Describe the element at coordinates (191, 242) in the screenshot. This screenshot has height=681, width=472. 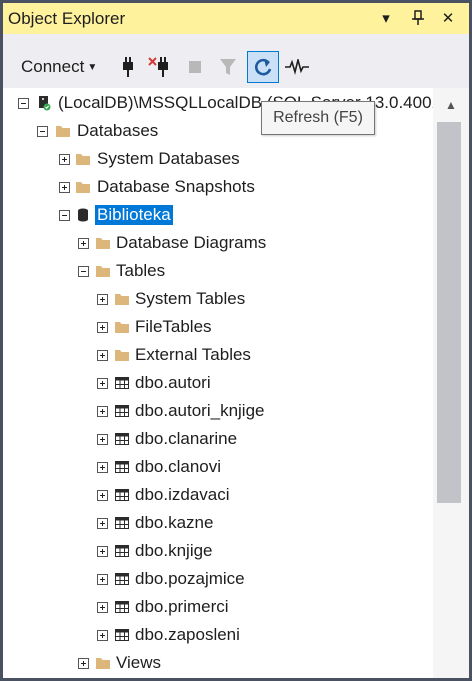
I see `tree-label-database-diagrams: Database Diagrams` at that location.